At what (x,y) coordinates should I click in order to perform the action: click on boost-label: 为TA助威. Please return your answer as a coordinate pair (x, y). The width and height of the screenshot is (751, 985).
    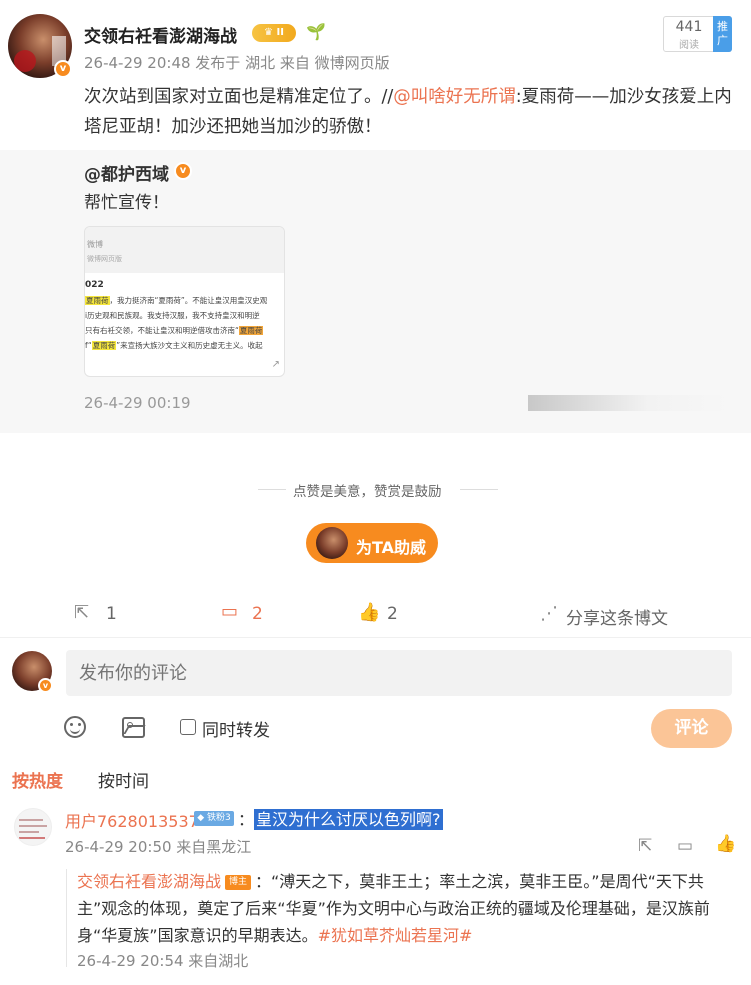
    Looking at the image, I should click on (391, 547).